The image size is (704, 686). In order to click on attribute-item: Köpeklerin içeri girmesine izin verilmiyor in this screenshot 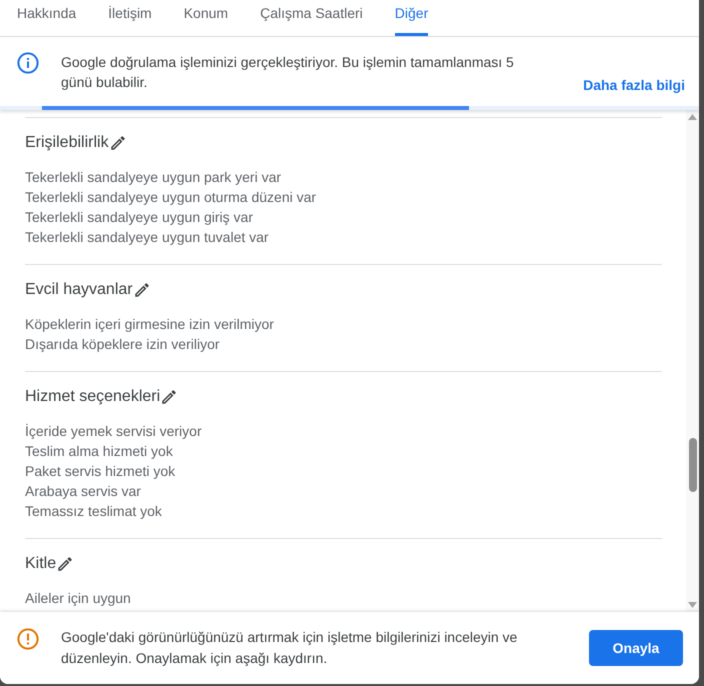, I will do `click(149, 324)`.